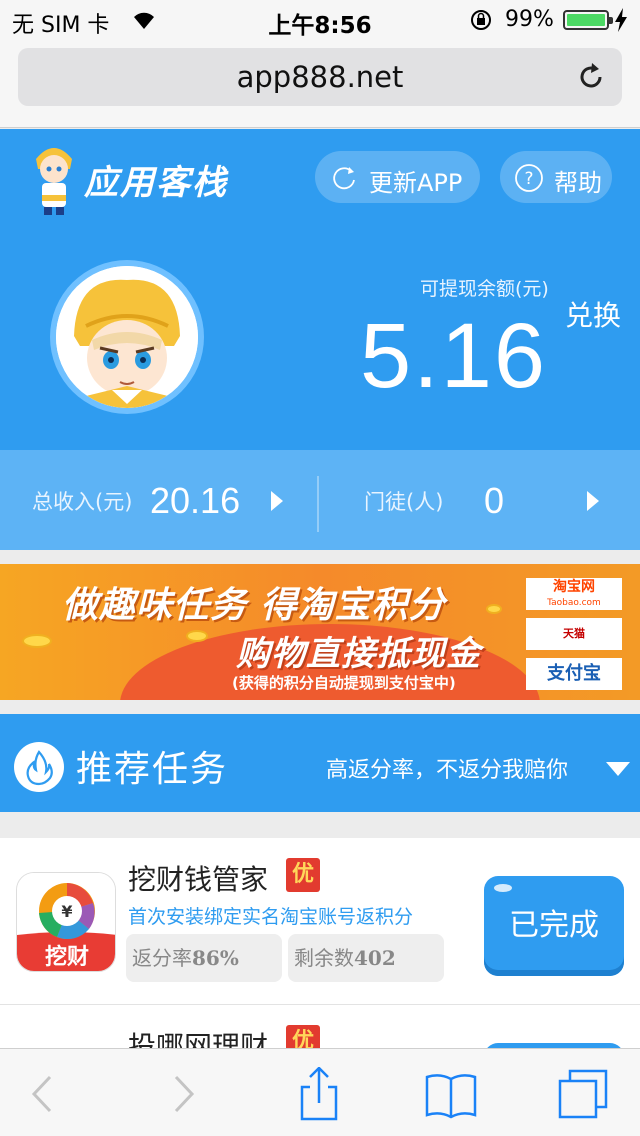 This screenshot has width=640, height=1136. What do you see at coordinates (583, 1094) in the screenshot?
I see `tabs-icon` at bounding box center [583, 1094].